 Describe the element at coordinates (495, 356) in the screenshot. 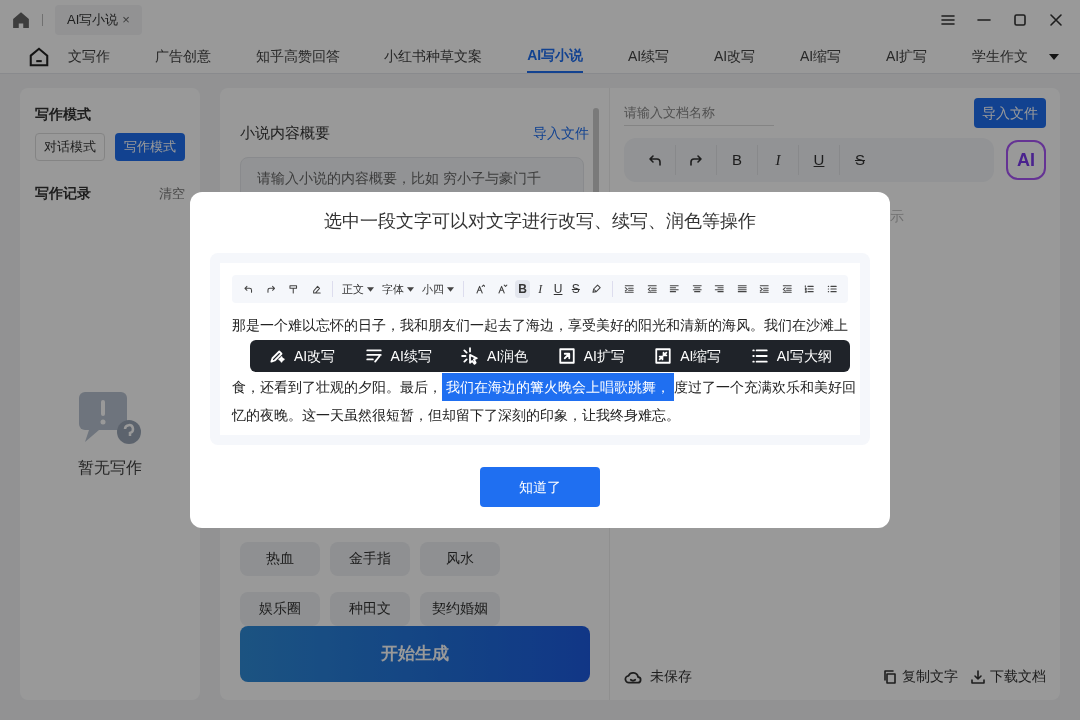

I see `ai-action-button: AI润色` at that location.